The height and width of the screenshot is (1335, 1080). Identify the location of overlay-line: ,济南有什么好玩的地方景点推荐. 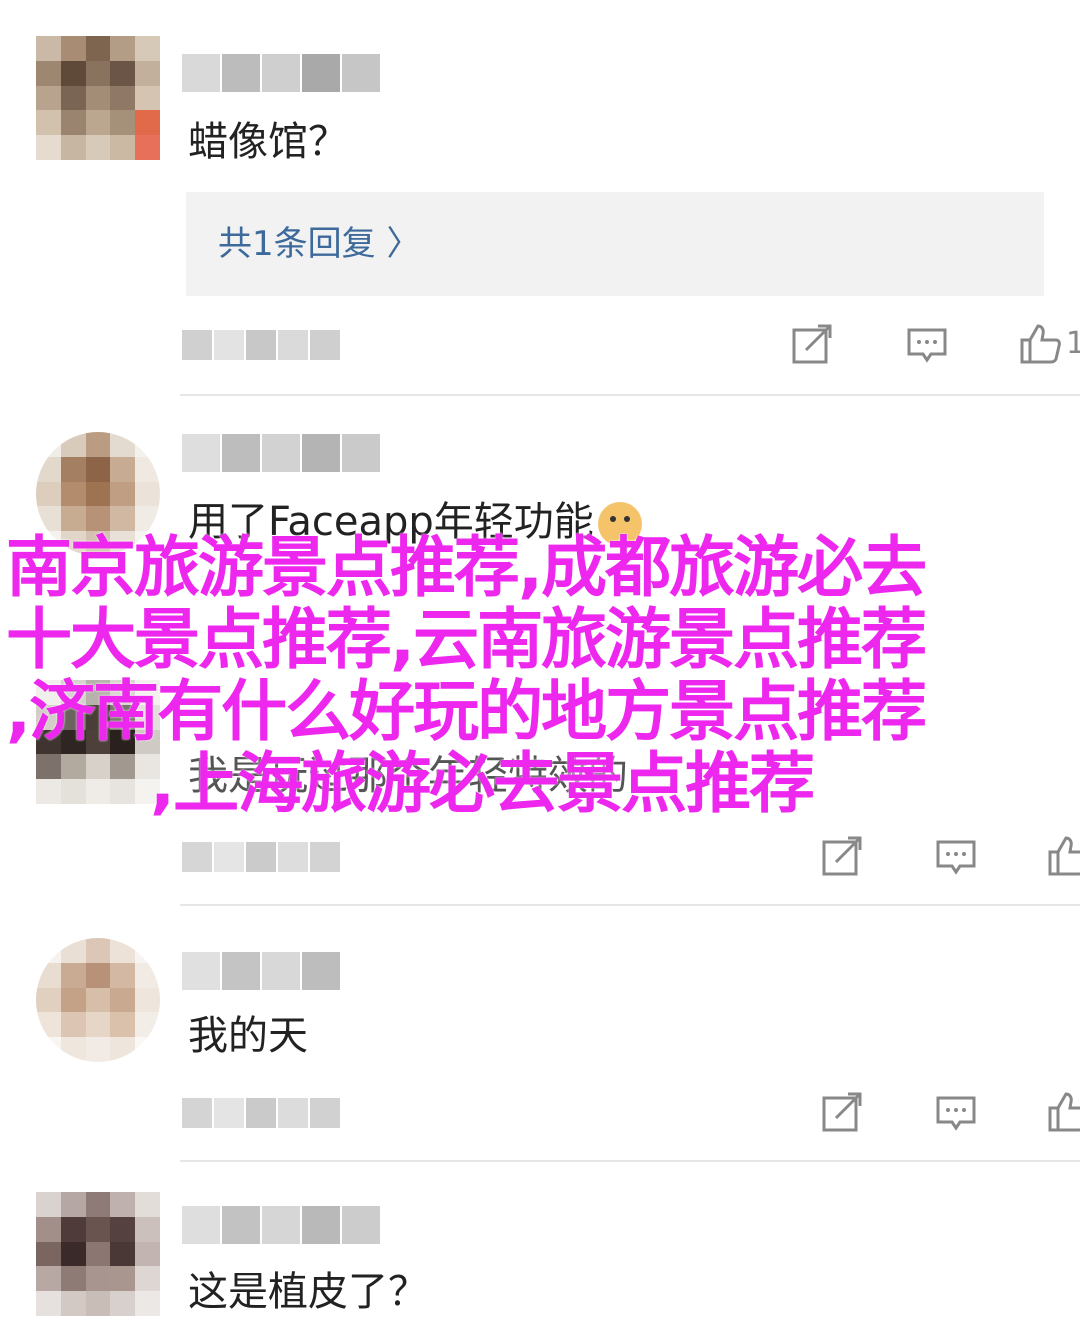
(466, 711).